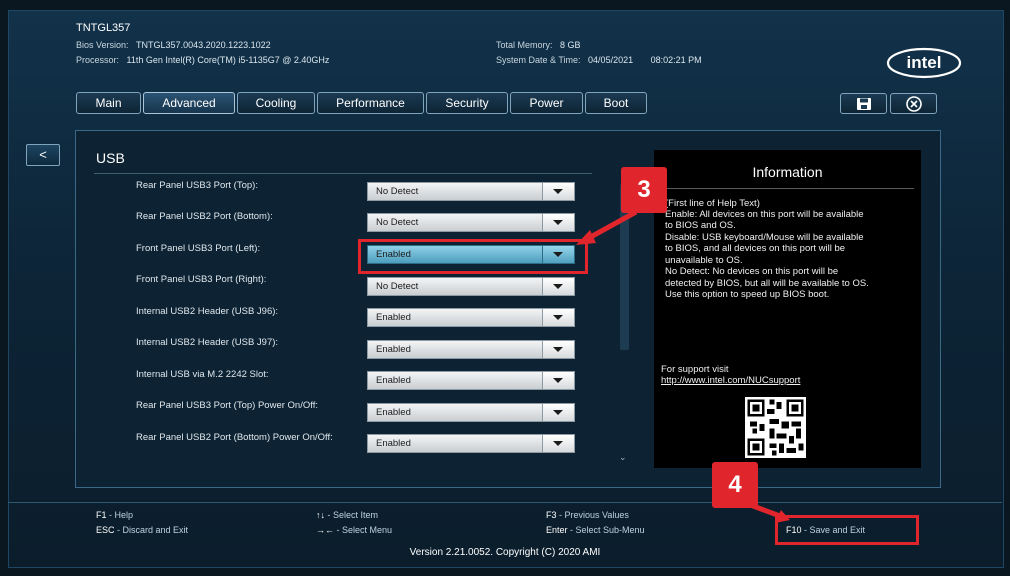 The height and width of the screenshot is (576, 1010). Describe the element at coordinates (775, 427) in the screenshot. I see `qr-code-icon` at that location.